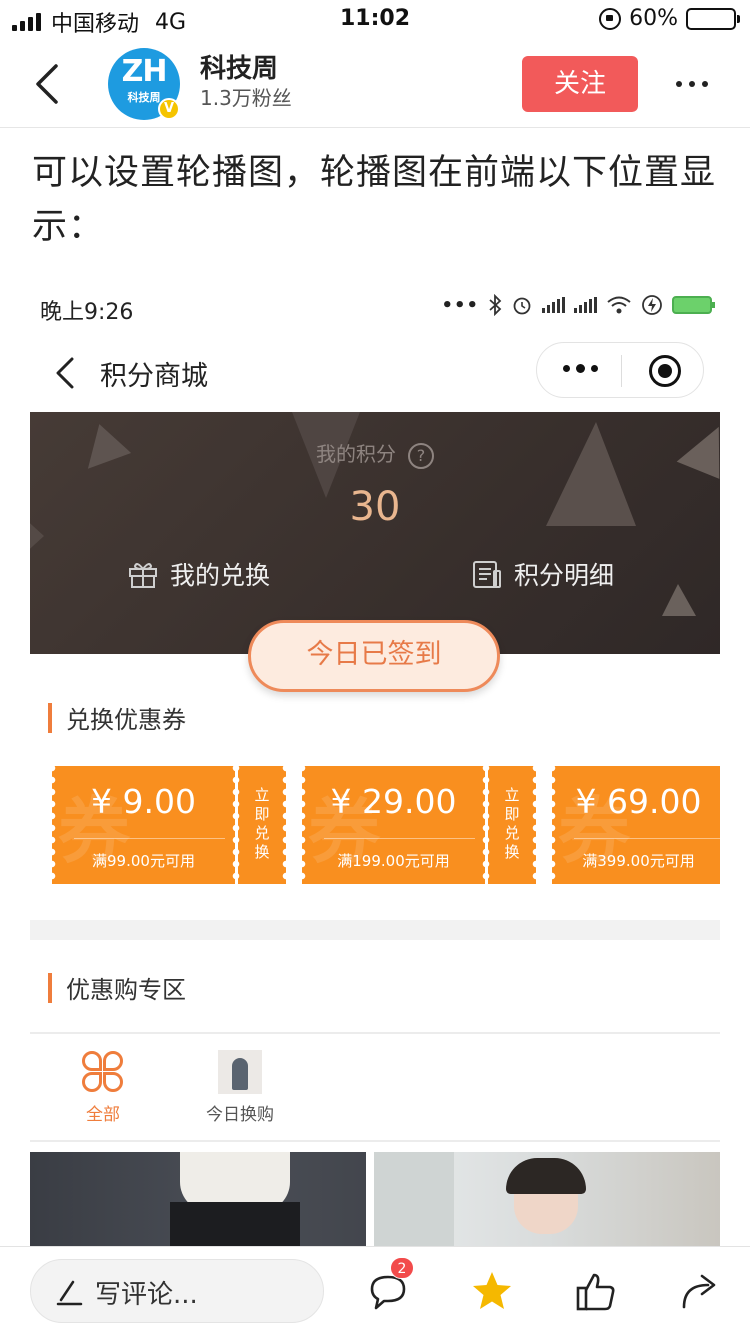  Describe the element at coordinates (492, 1291) in the screenshot. I see `favorite-star-icon` at that location.